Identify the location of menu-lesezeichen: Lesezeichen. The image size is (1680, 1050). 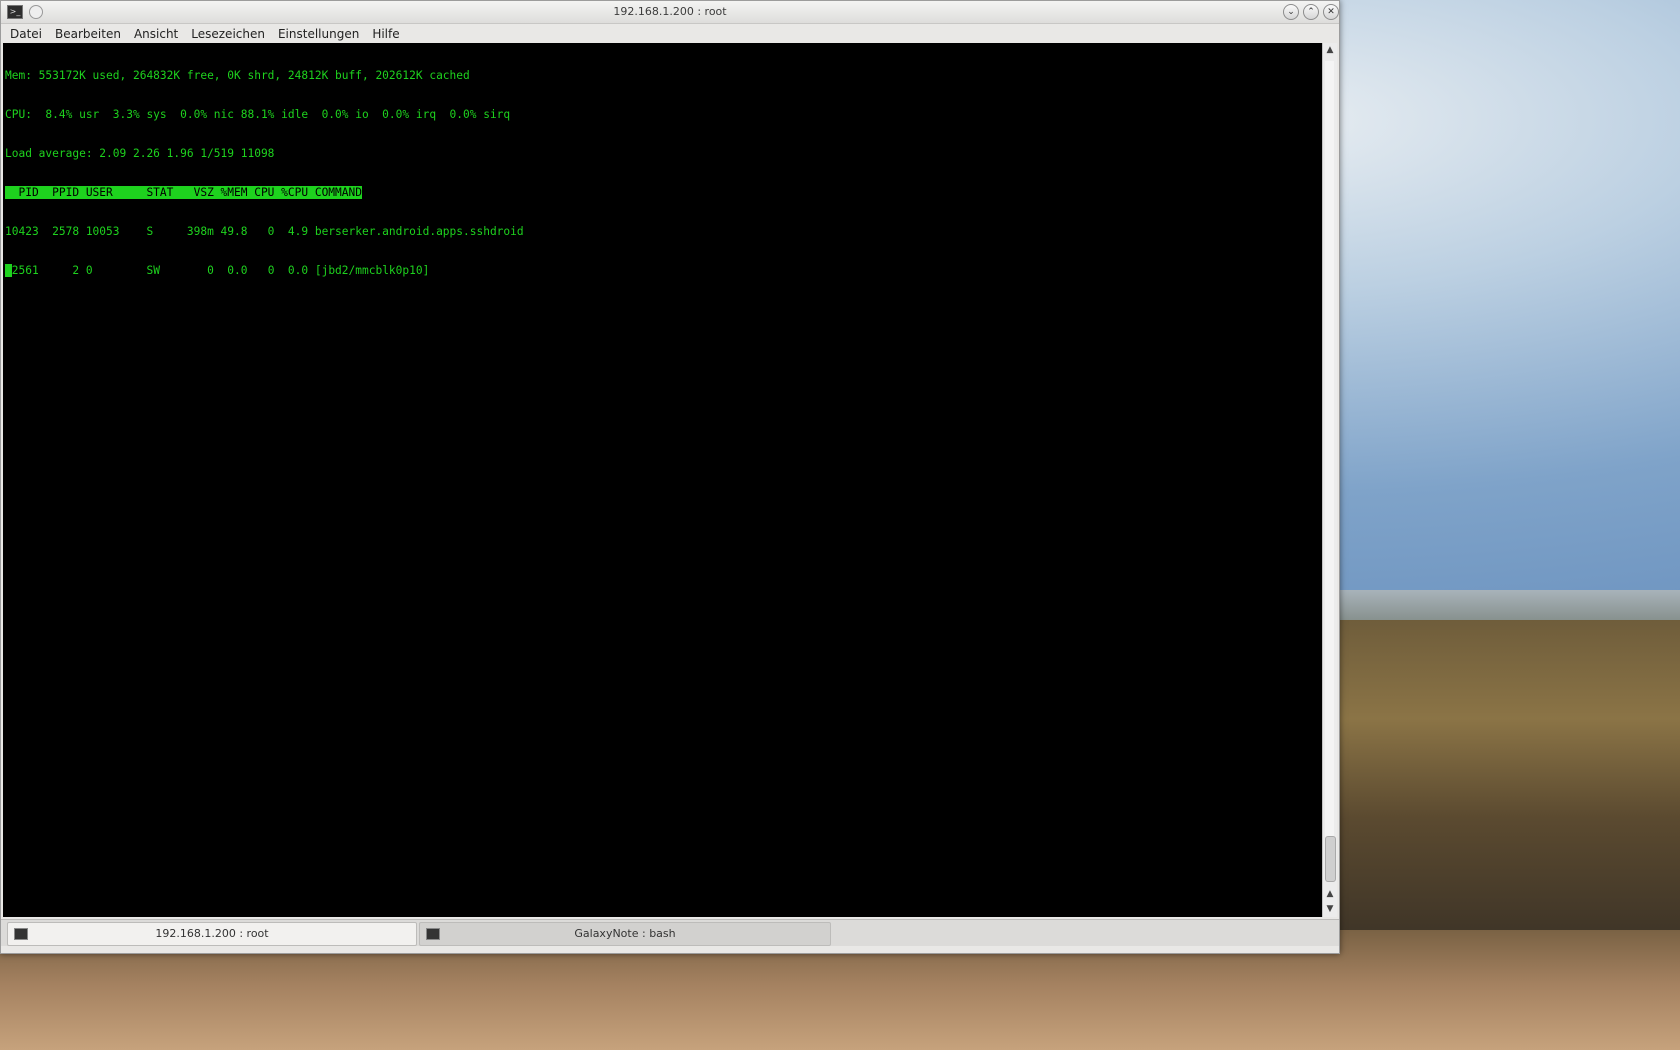
(229, 34).